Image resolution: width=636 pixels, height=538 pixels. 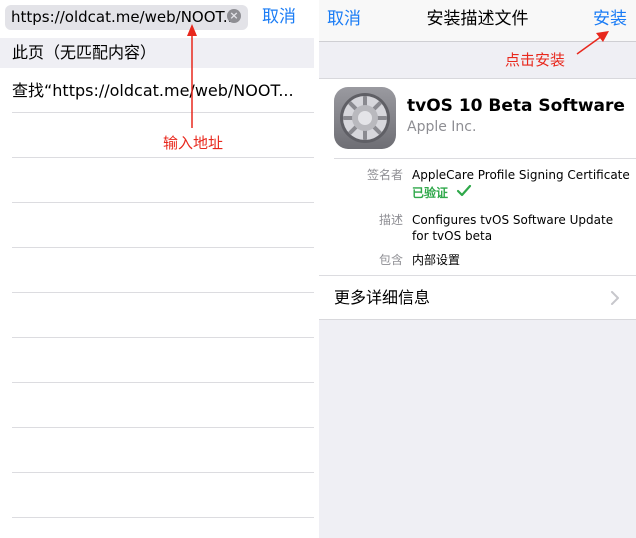 What do you see at coordinates (361, 220) in the screenshot?
I see `description-label: 描述` at bounding box center [361, 220].